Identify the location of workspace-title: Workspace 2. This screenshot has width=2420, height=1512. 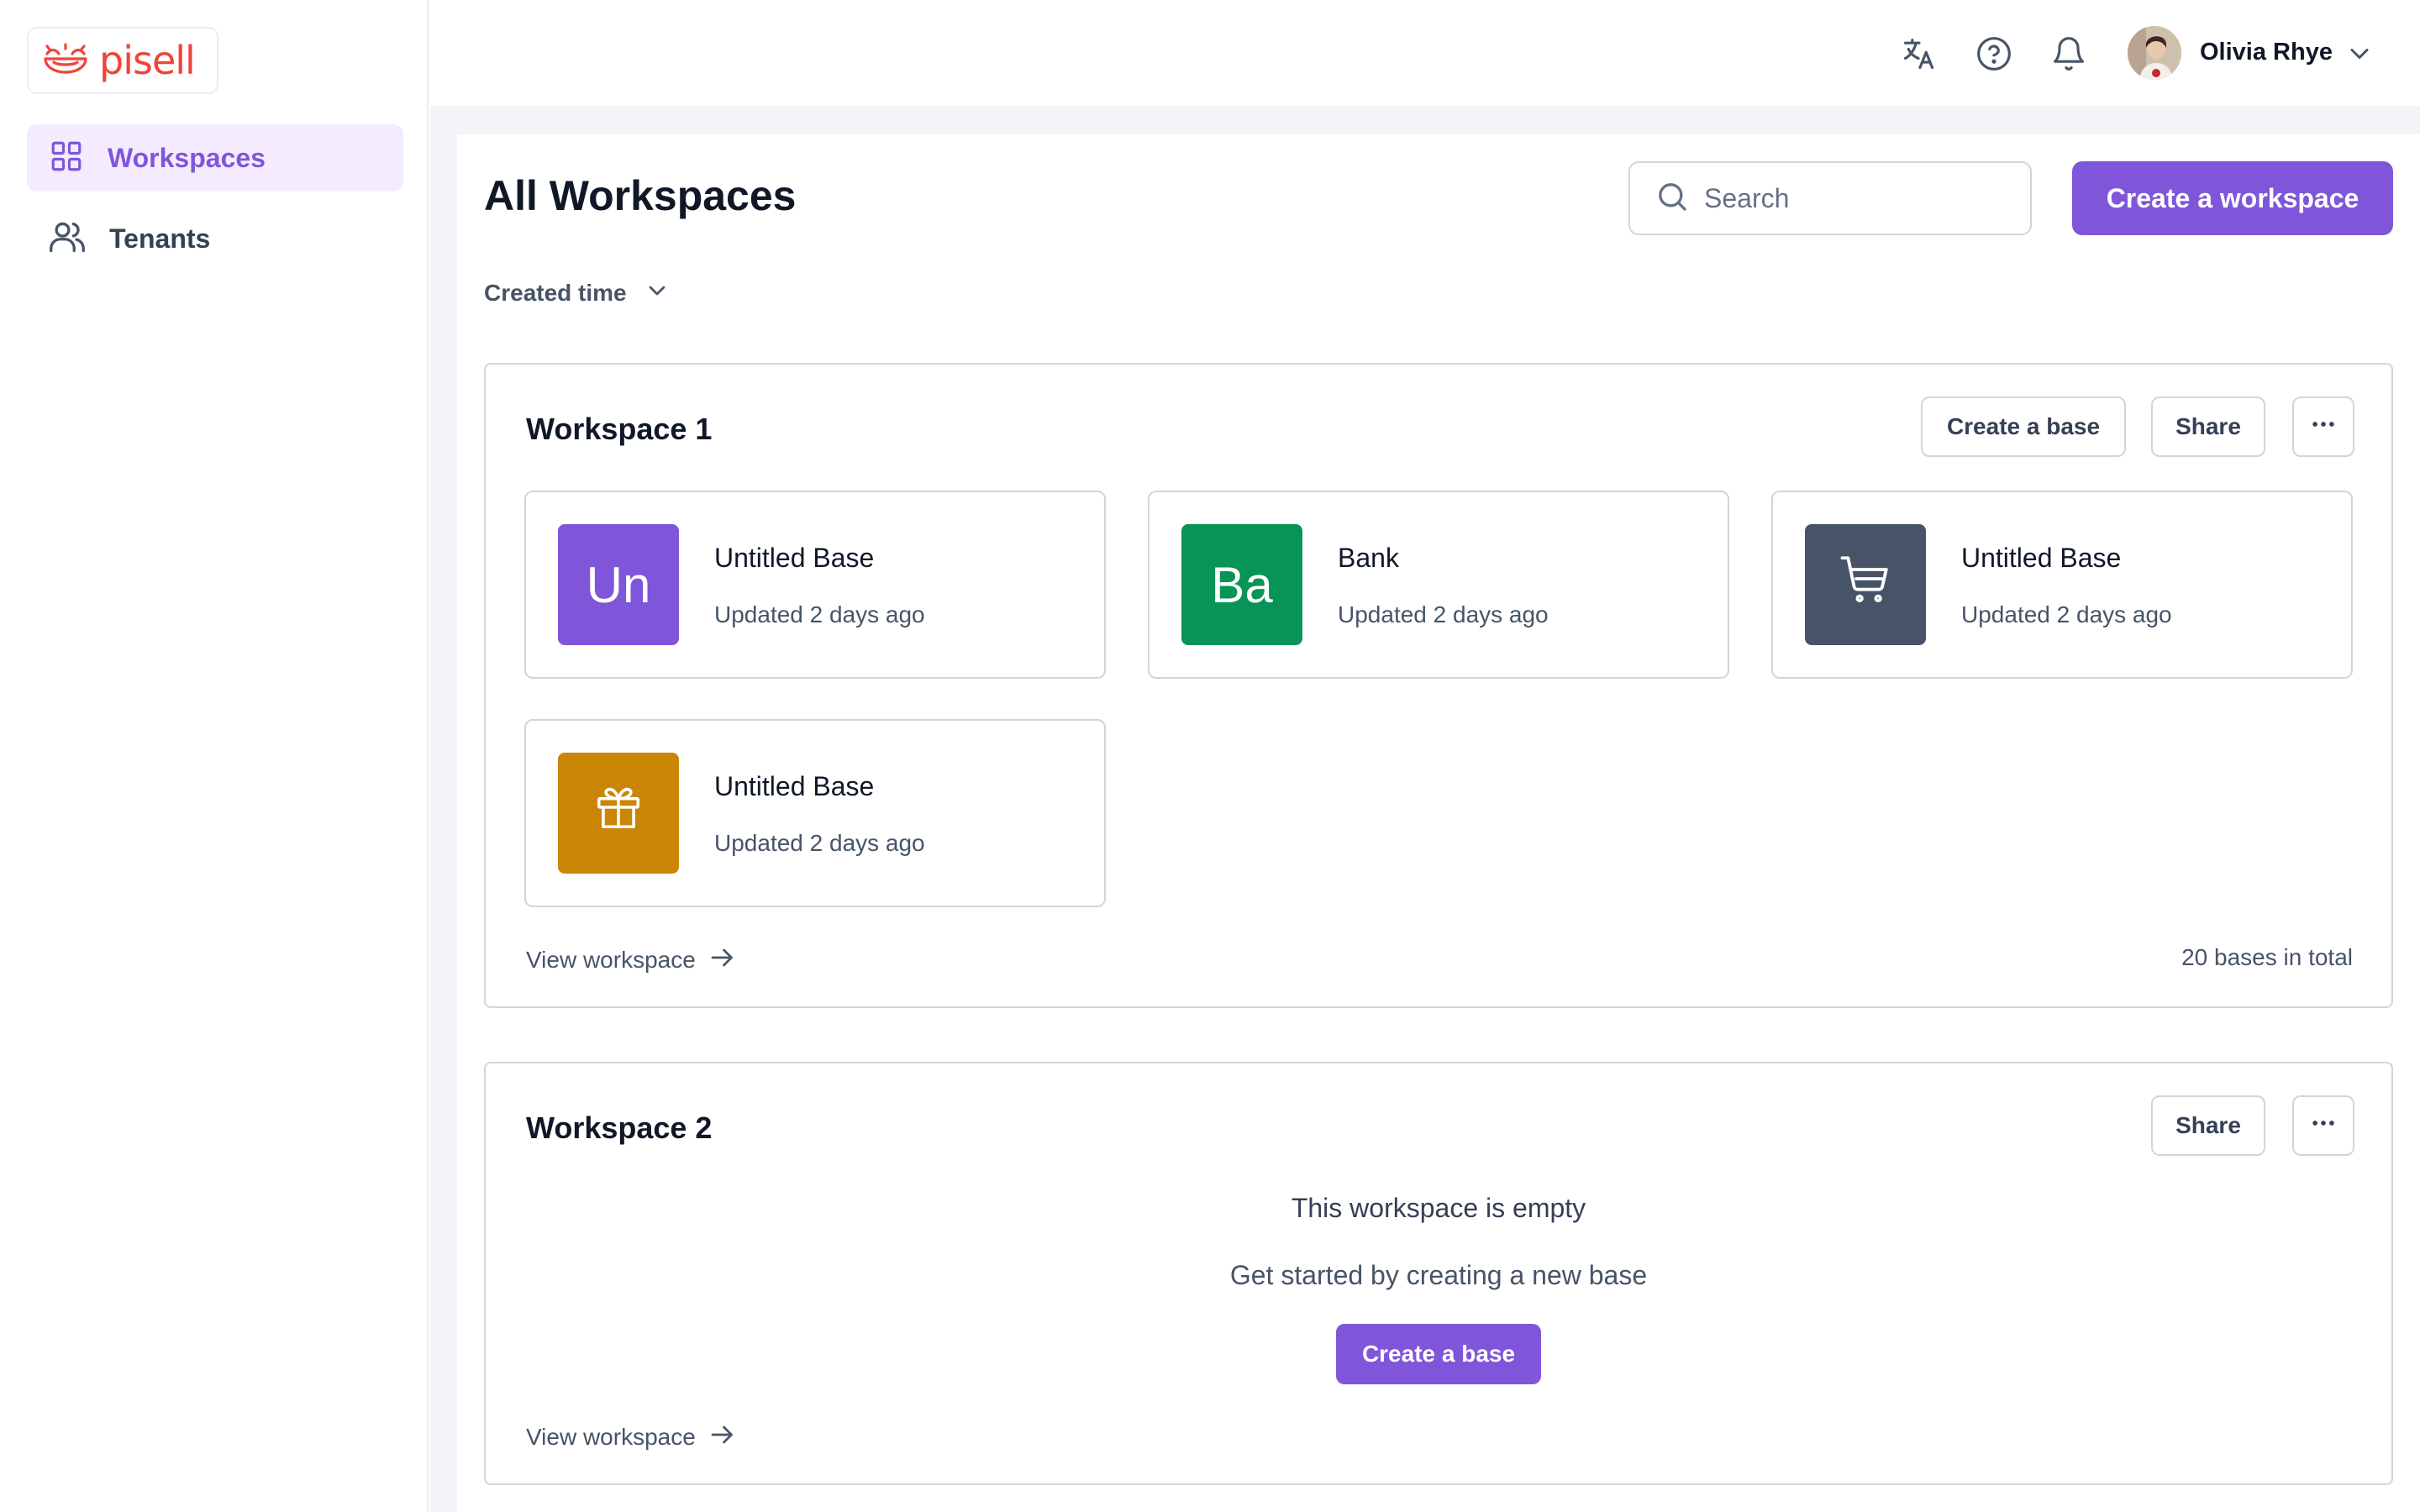
(619, 1127).